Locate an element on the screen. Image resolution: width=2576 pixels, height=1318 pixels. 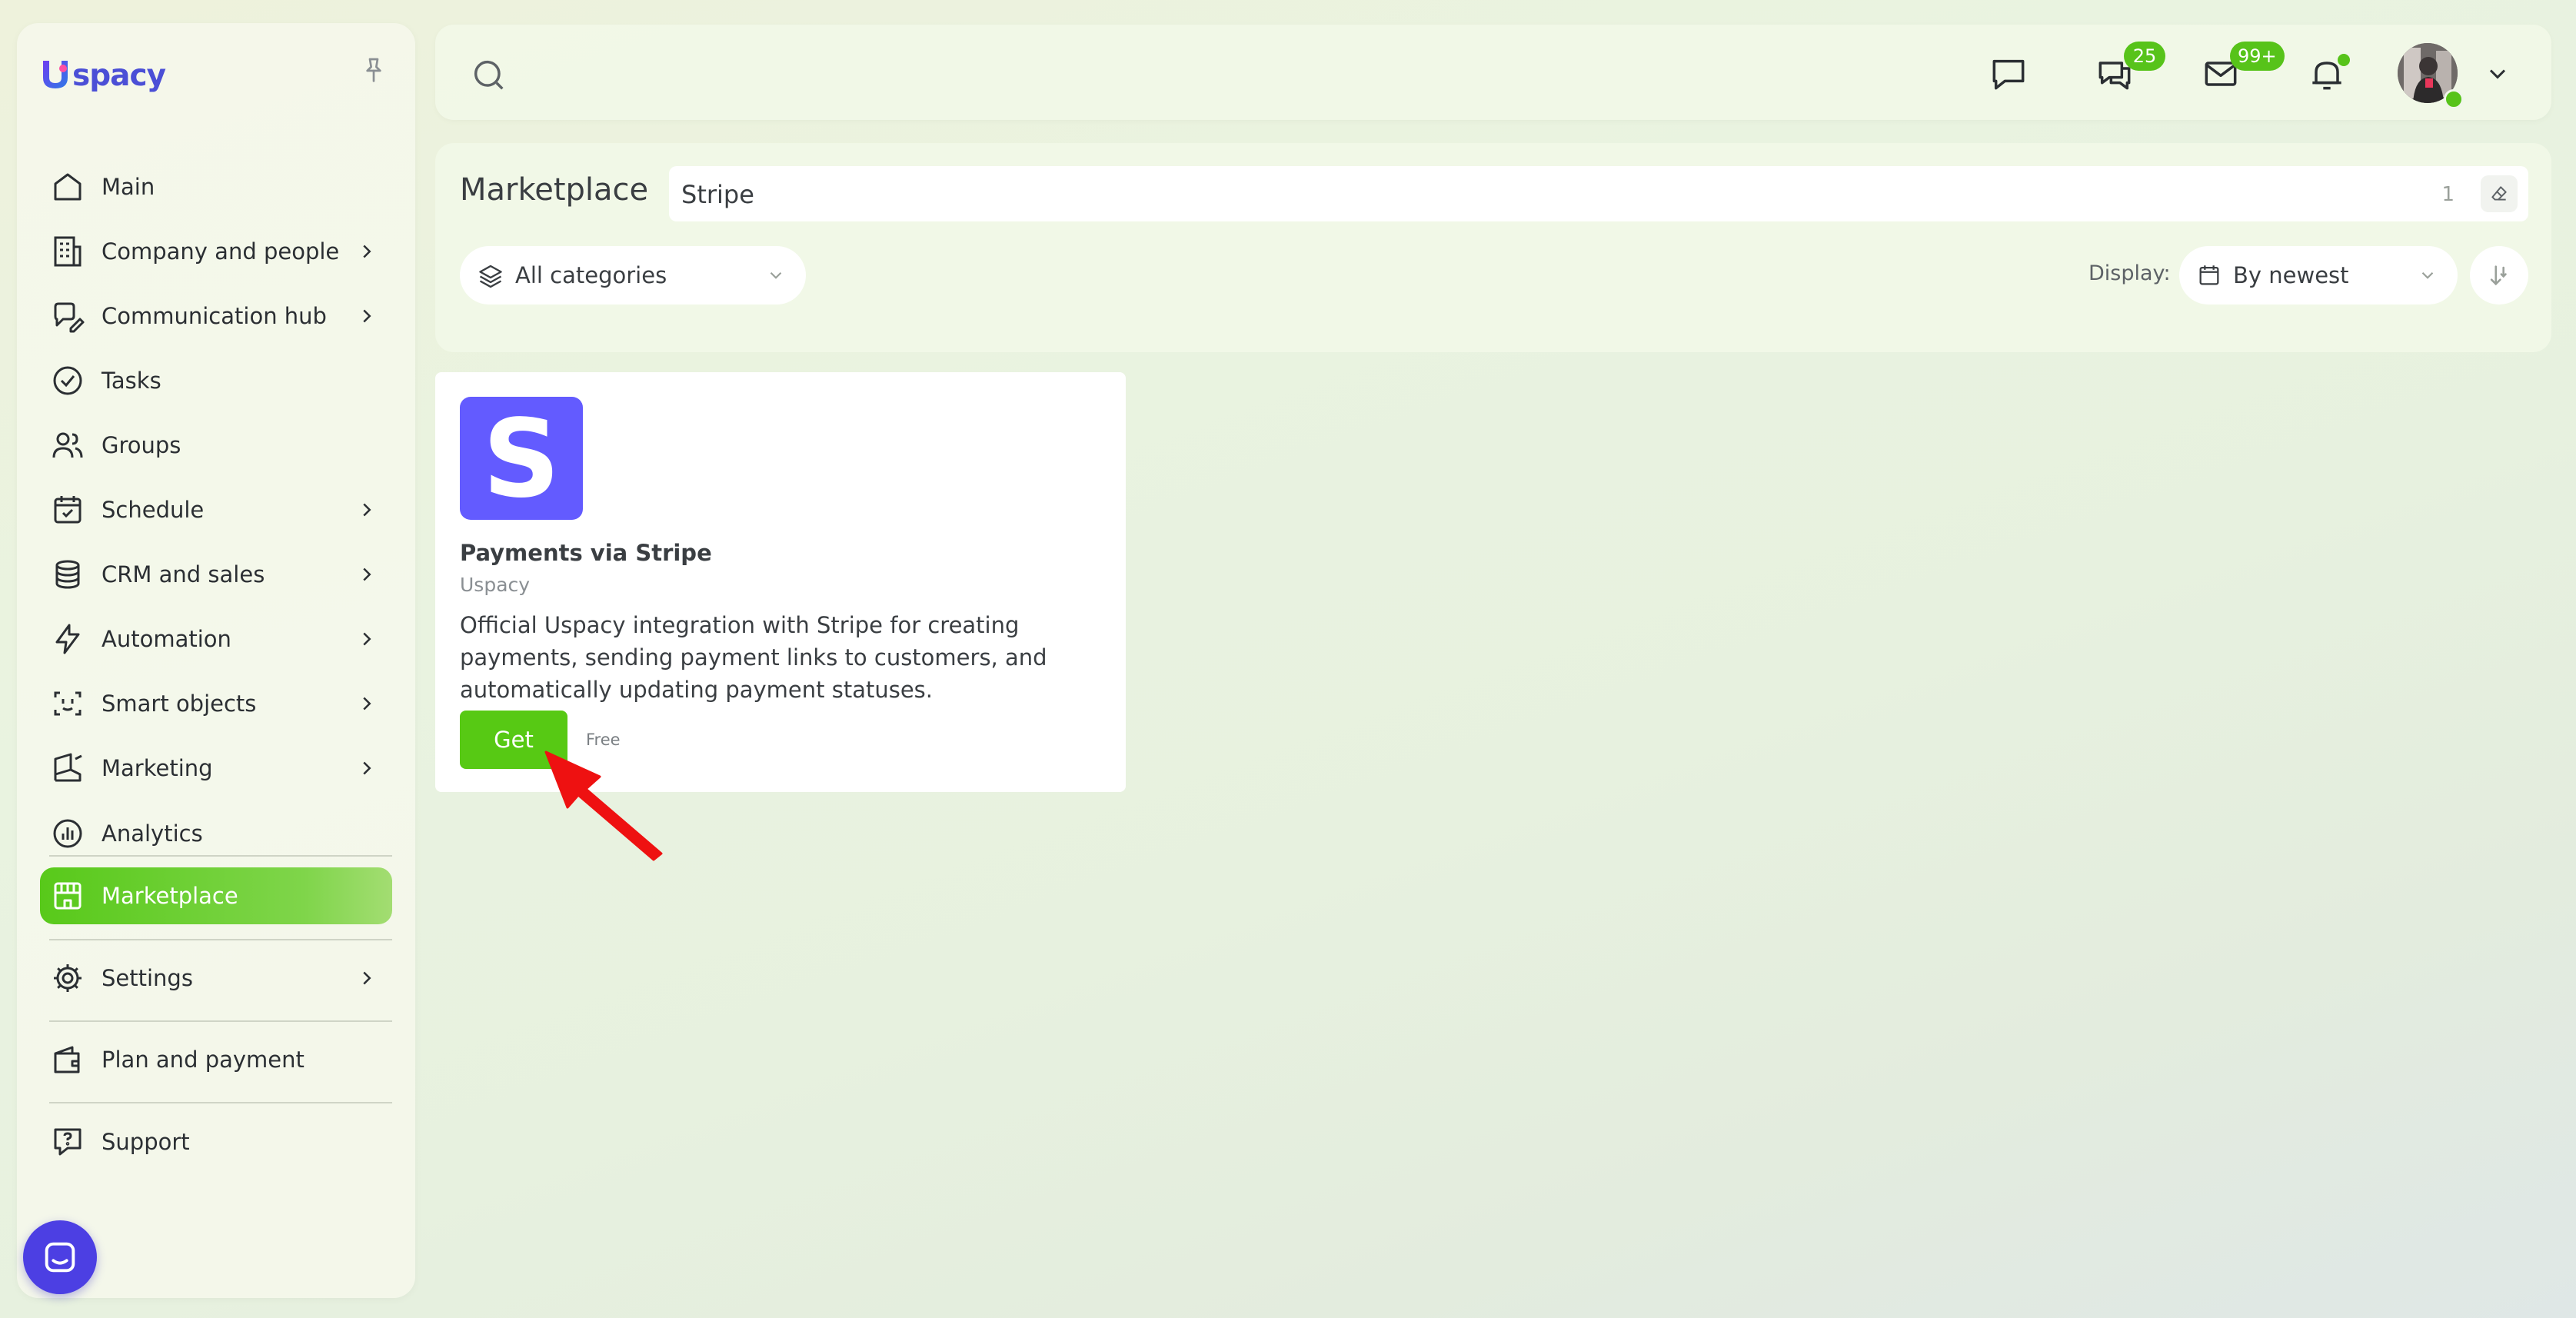
message-icon is located at coordinates (2009, 74).